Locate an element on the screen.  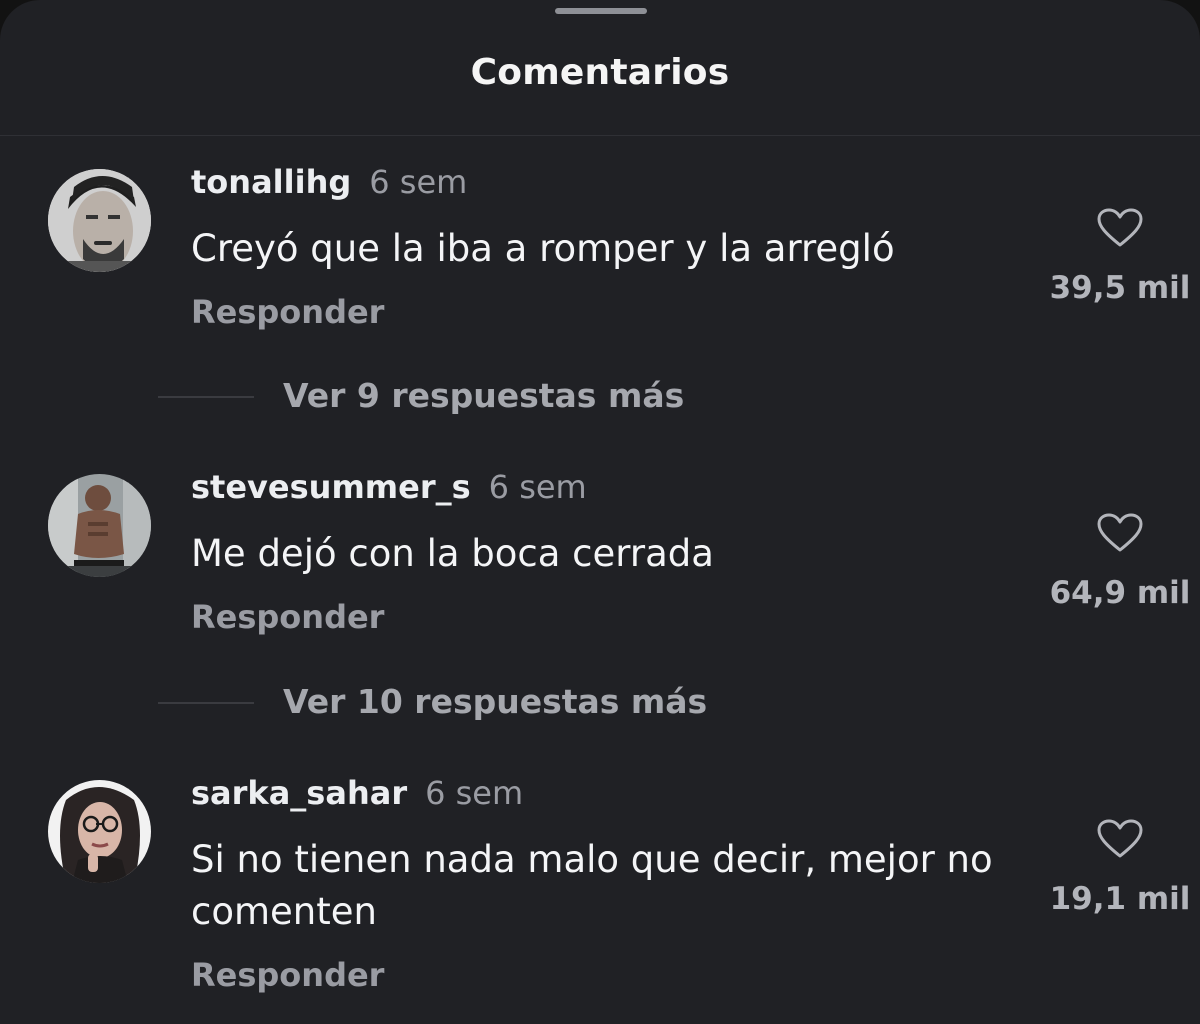
like-count: 19,1 mil is located at coordinates (1120, 899).